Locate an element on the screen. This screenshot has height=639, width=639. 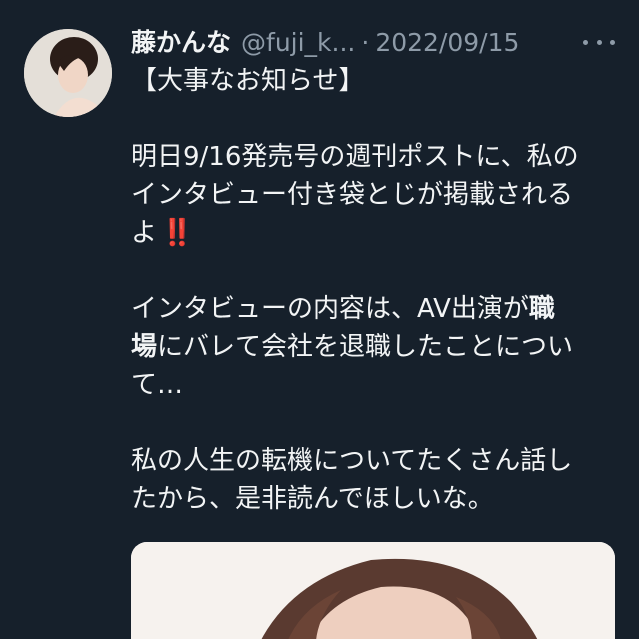
tweet-line: 【大事なお知らせ】 is located at coordinates (248, 81).